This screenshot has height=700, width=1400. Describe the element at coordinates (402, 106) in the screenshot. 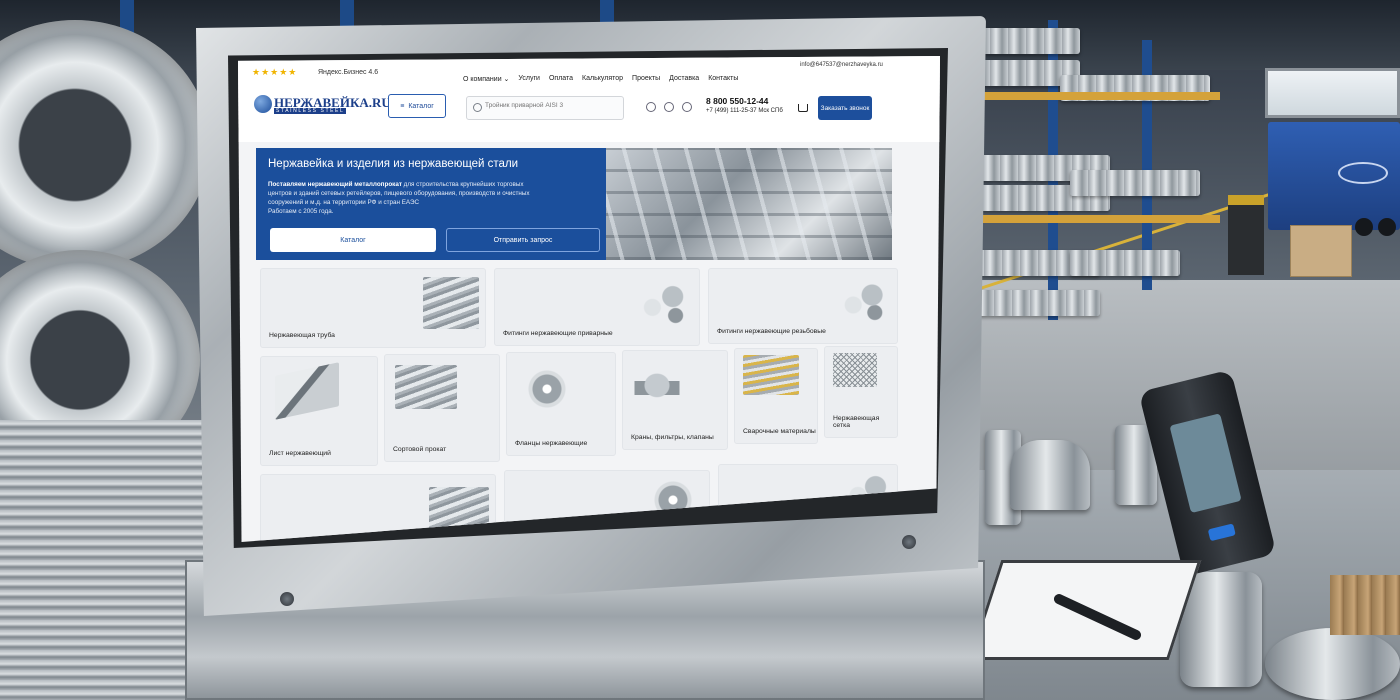

I see `menu-icon: ≡` at that location.